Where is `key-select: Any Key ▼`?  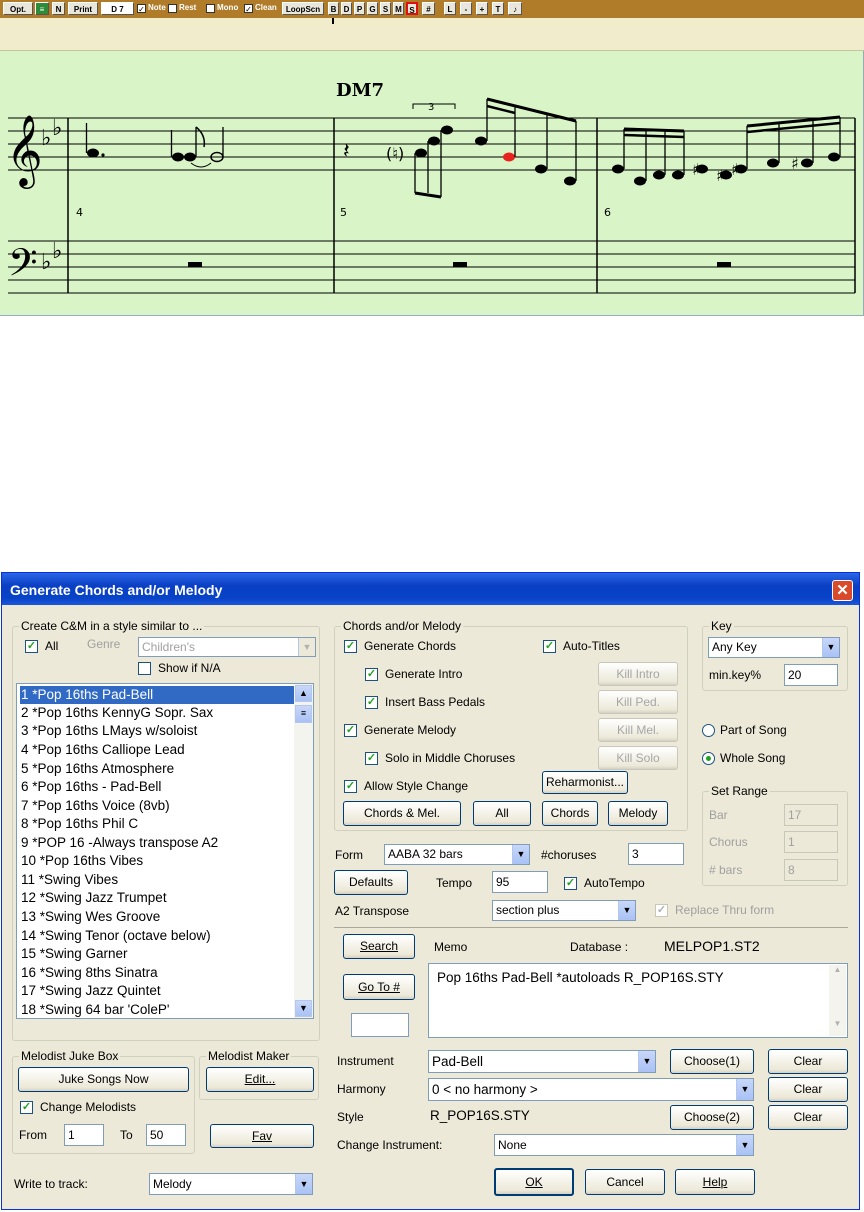 key-select: Any Key ▼ is located at coordinates (774, 647).